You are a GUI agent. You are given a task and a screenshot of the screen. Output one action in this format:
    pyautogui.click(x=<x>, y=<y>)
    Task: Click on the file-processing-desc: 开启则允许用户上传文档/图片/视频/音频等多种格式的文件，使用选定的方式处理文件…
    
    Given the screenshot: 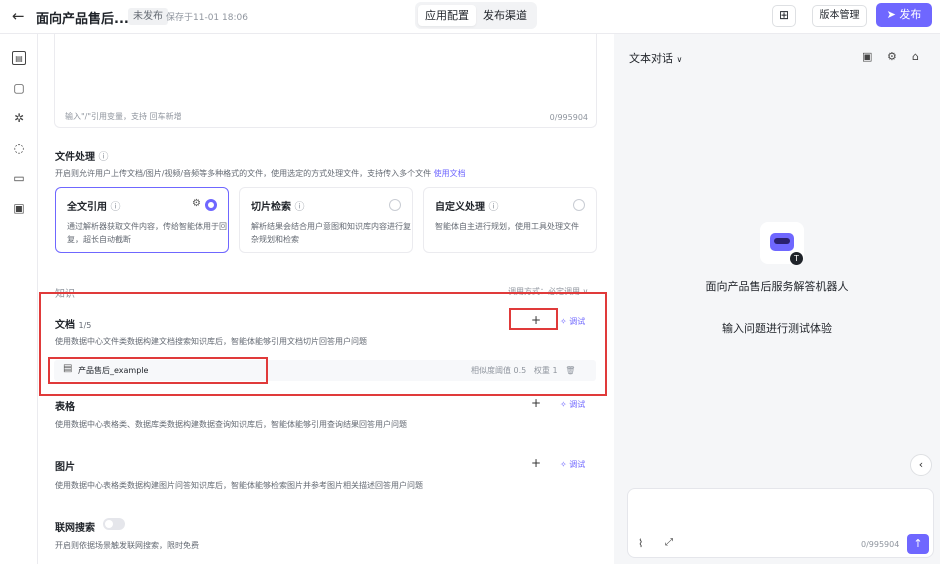 What is the action you would take?
    pyautogui.click(x=260, y=173)
    